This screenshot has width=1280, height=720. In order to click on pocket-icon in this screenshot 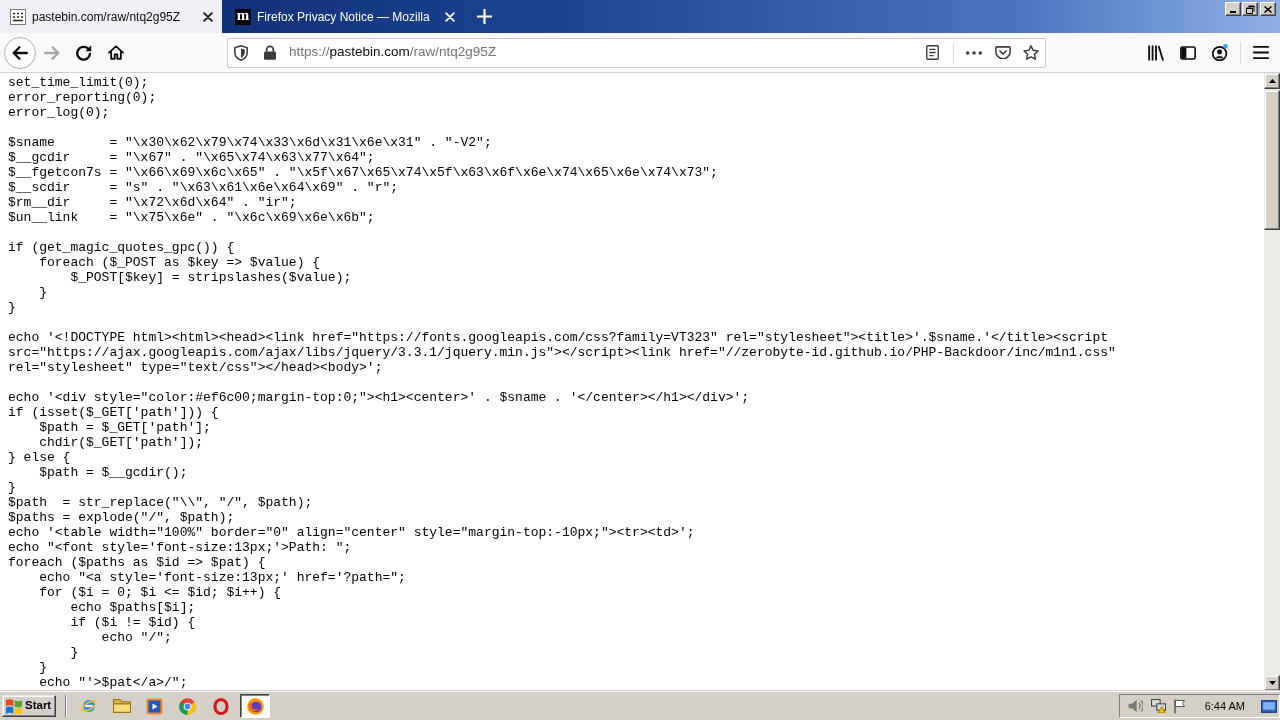, I will do `click(1003, 52)`.